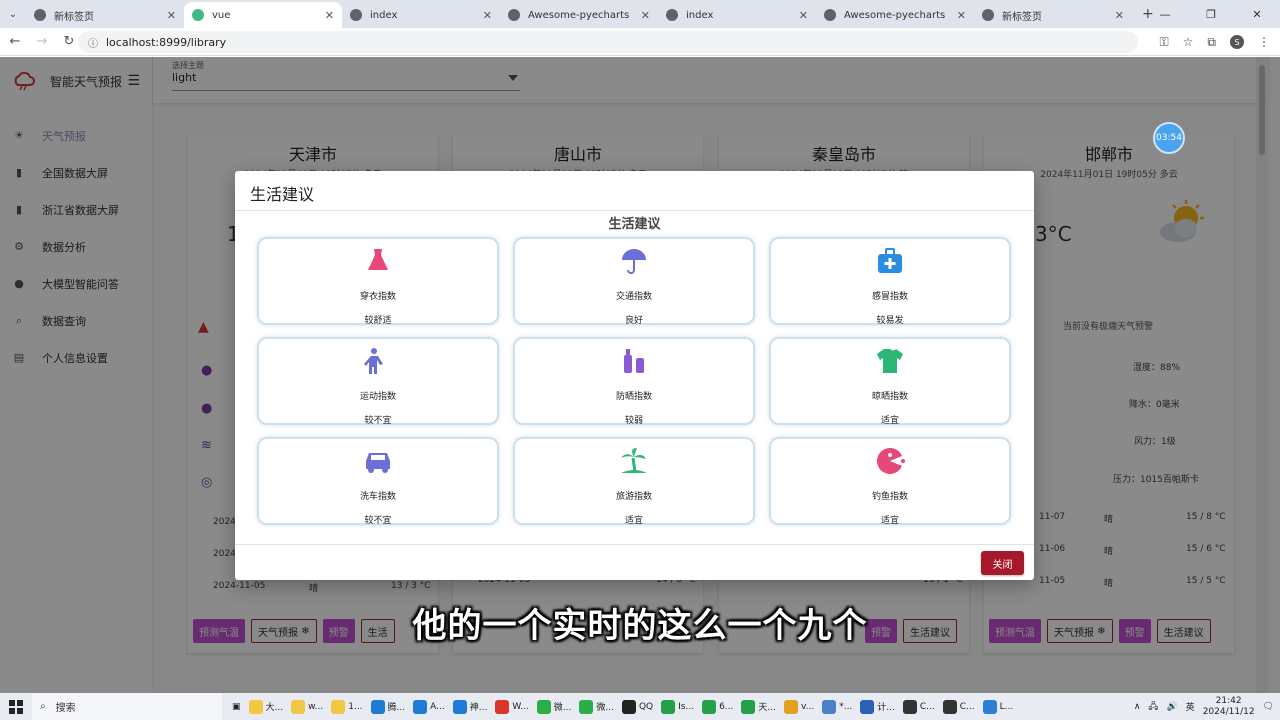 The width and height of the screenshot is (1280, 720). I want to click on url-text: localhost:8999/library, so click(166, 42).